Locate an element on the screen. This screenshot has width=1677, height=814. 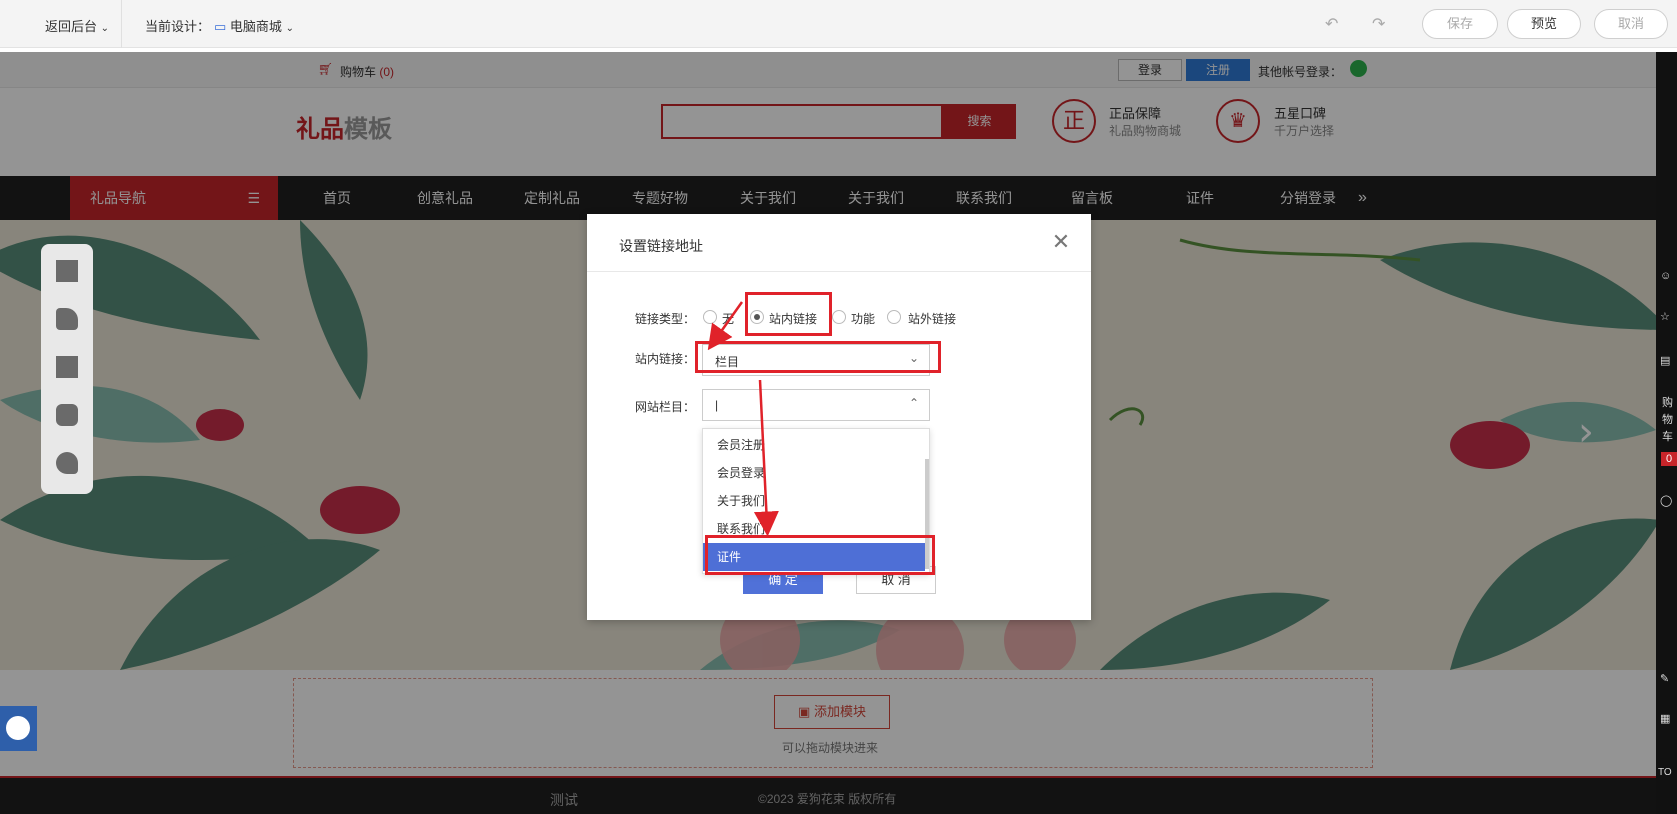
divider is located at coordinates (121, 24).